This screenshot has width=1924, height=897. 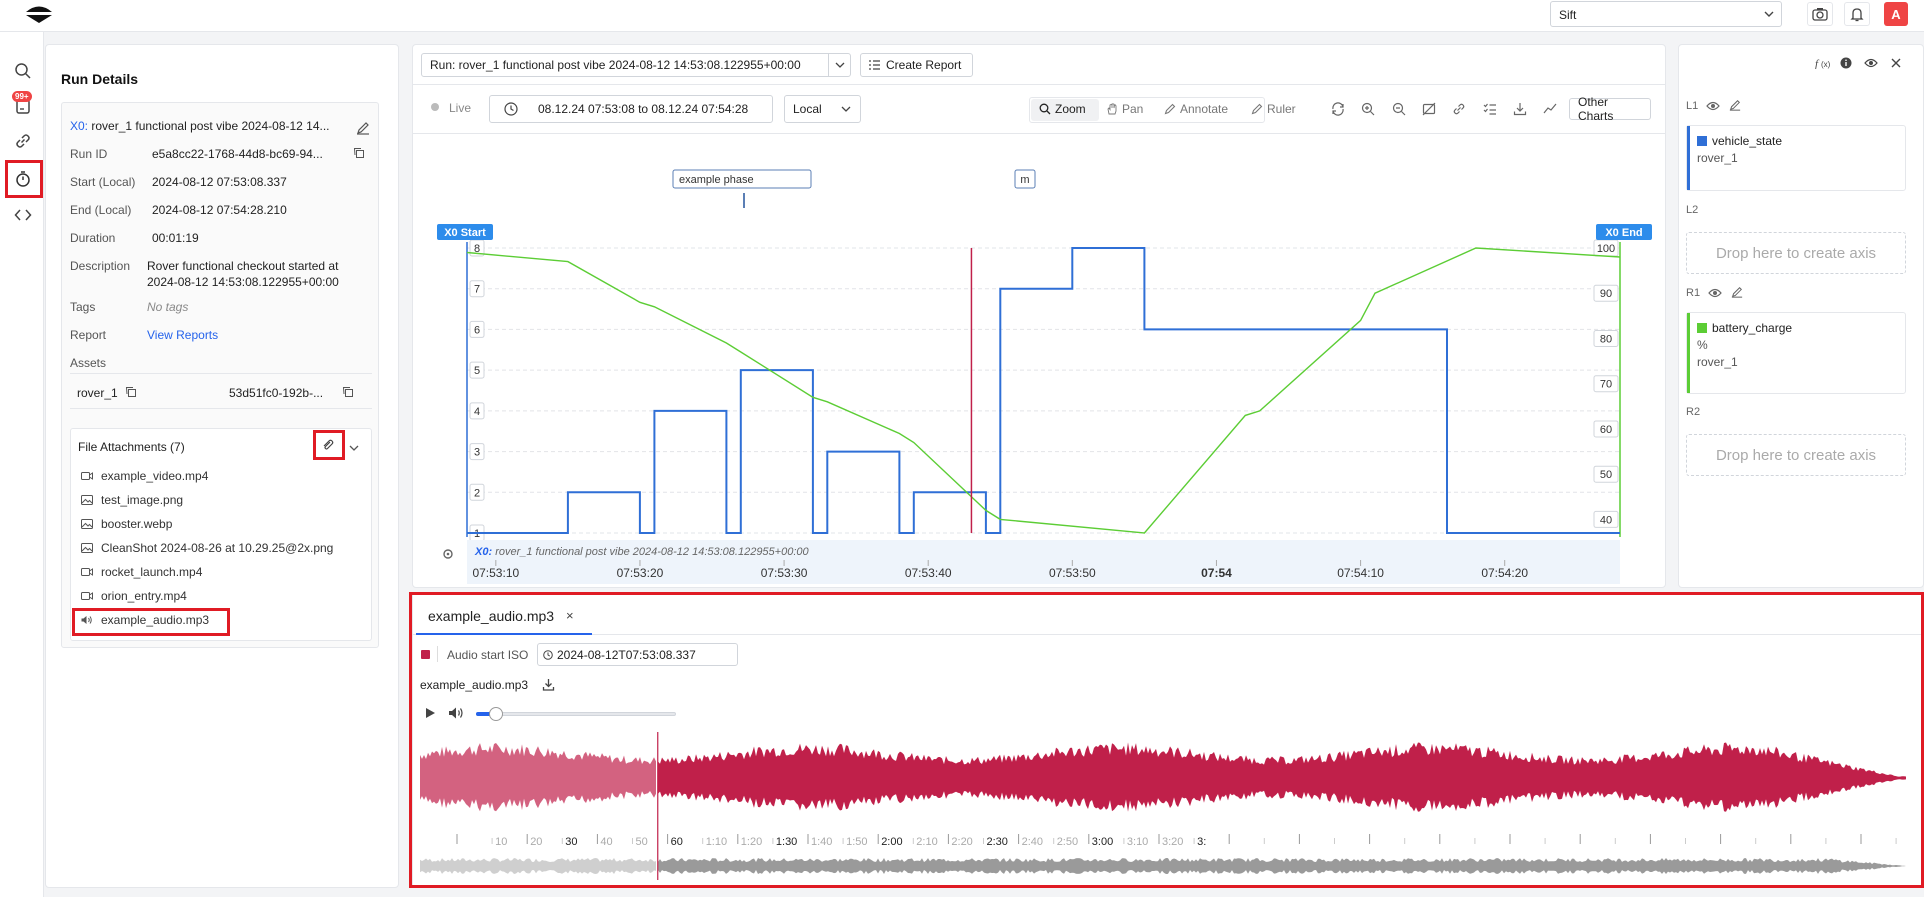 What do you see at coordinates (1196, 109) in the screenshot?
I see `annotate-tool: Annotate` at bounding box center [1196, 109].